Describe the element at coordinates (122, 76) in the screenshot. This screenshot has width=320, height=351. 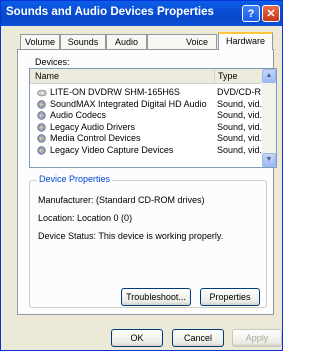
I see `column-header-name: Name` at that location.